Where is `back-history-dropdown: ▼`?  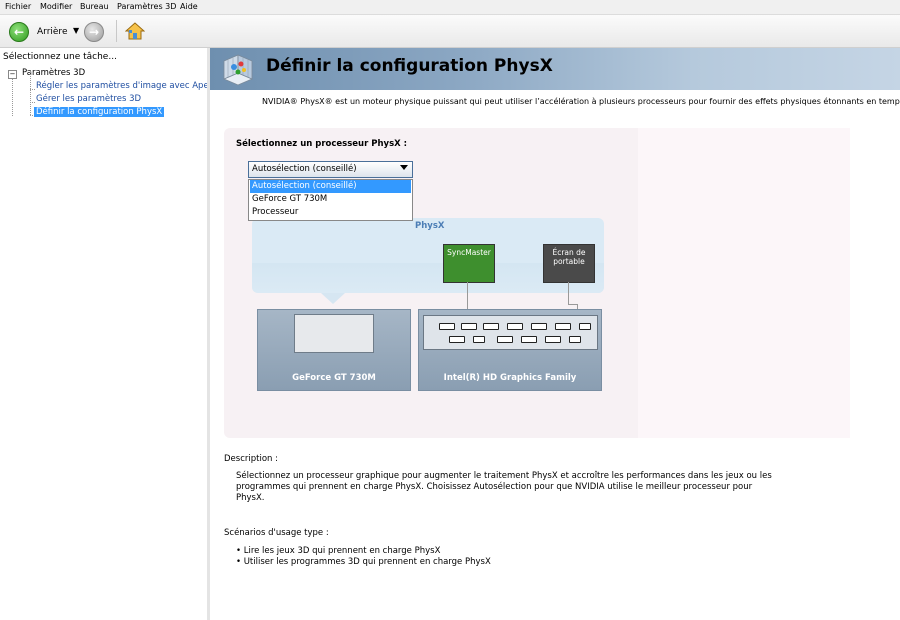 back-history-dropdown: ▼ is located at coordinates (76, 30).